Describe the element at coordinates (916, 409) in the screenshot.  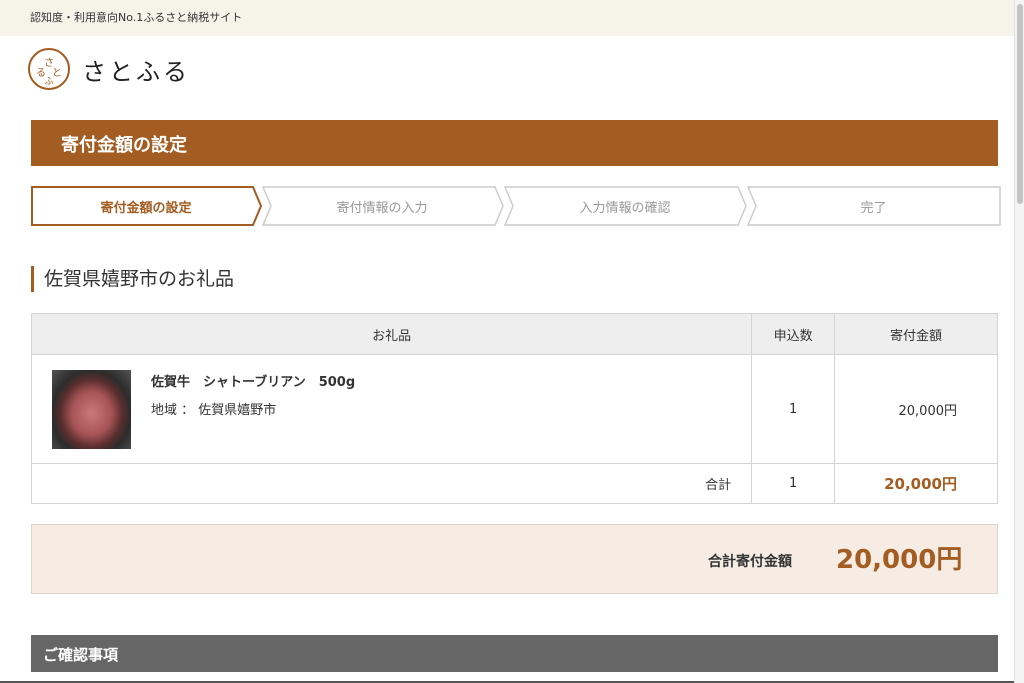
I see `product-amount: 20,000円` at that location.